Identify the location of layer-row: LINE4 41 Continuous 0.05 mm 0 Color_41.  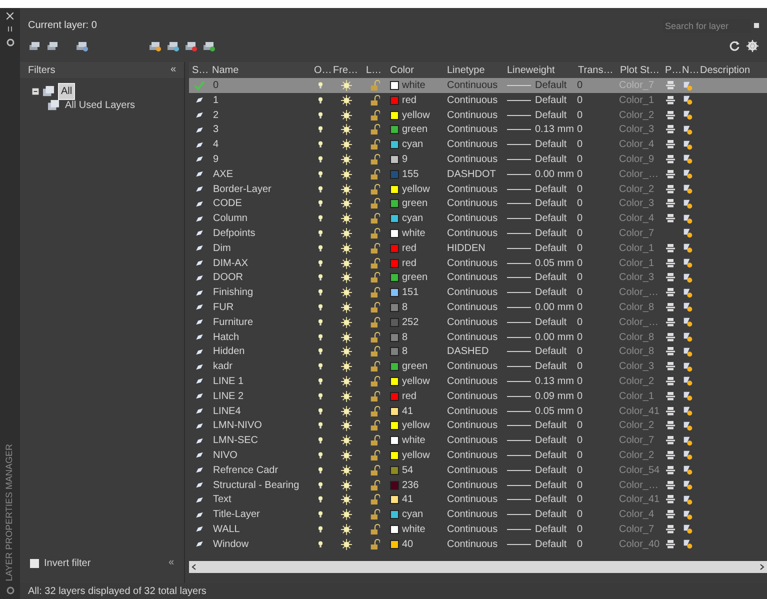
(478, 411).